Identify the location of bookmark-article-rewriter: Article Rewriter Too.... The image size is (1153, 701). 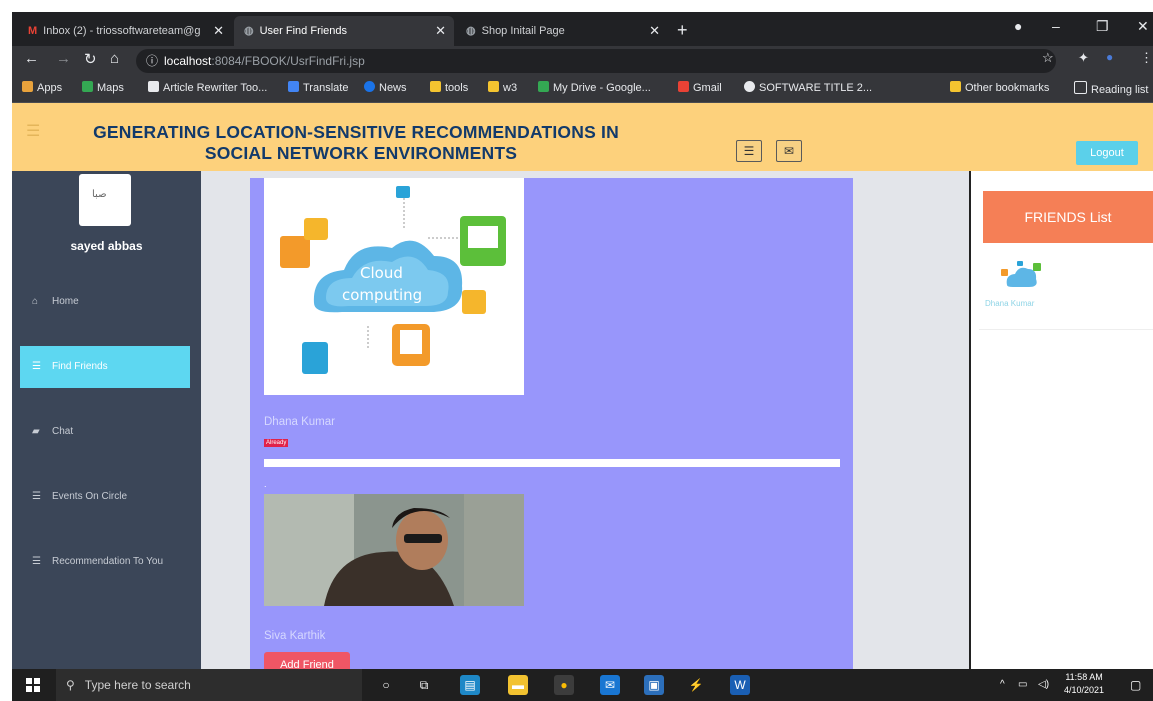
(207, 87).